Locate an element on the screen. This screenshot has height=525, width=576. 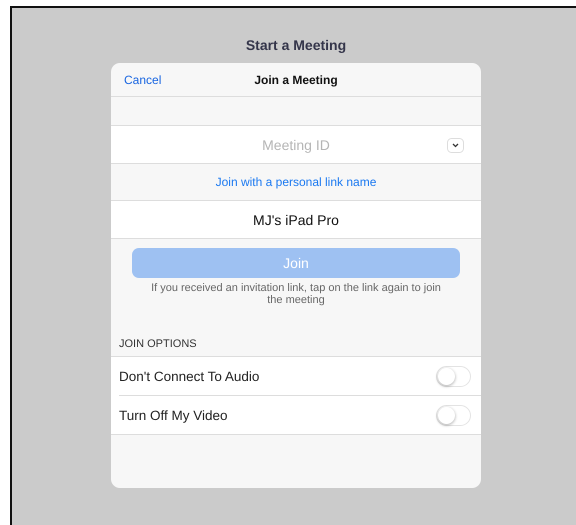
name-field: MJ's iPad Pro is located at coordinates (296, 220).